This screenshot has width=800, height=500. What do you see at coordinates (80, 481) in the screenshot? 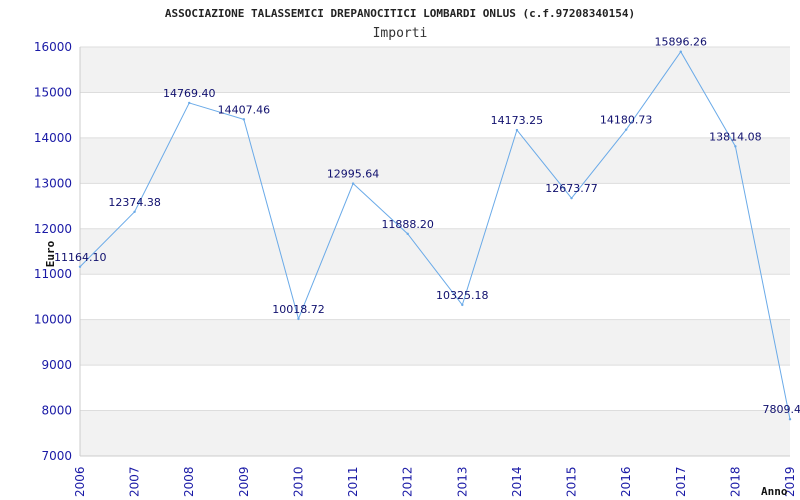
I see `x-tick-label: 2006` at bounding box center [80, 481].